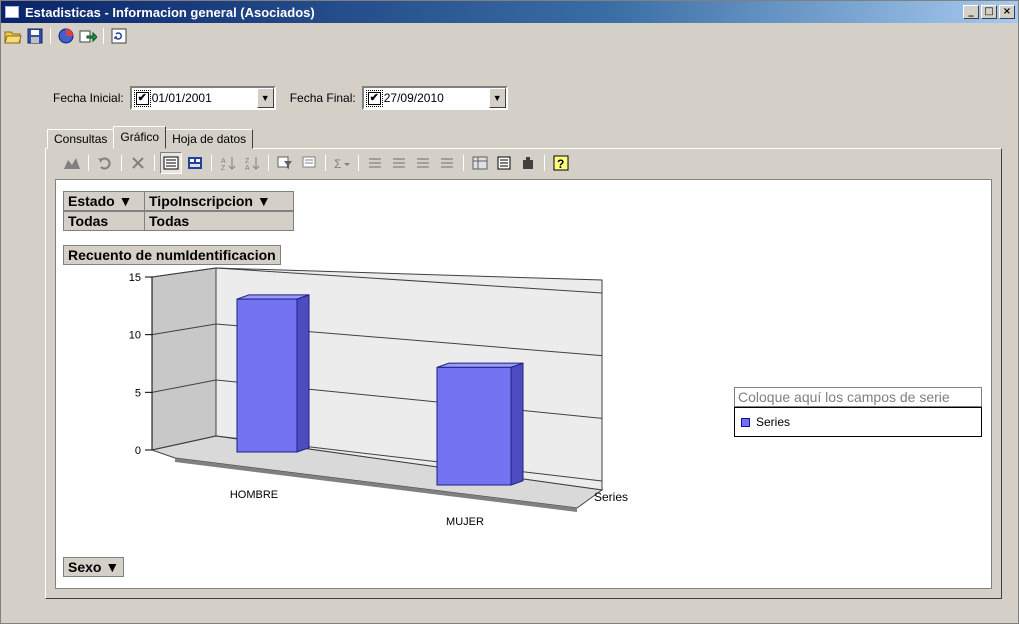  I want to click on window-icon, so click(12, 12).